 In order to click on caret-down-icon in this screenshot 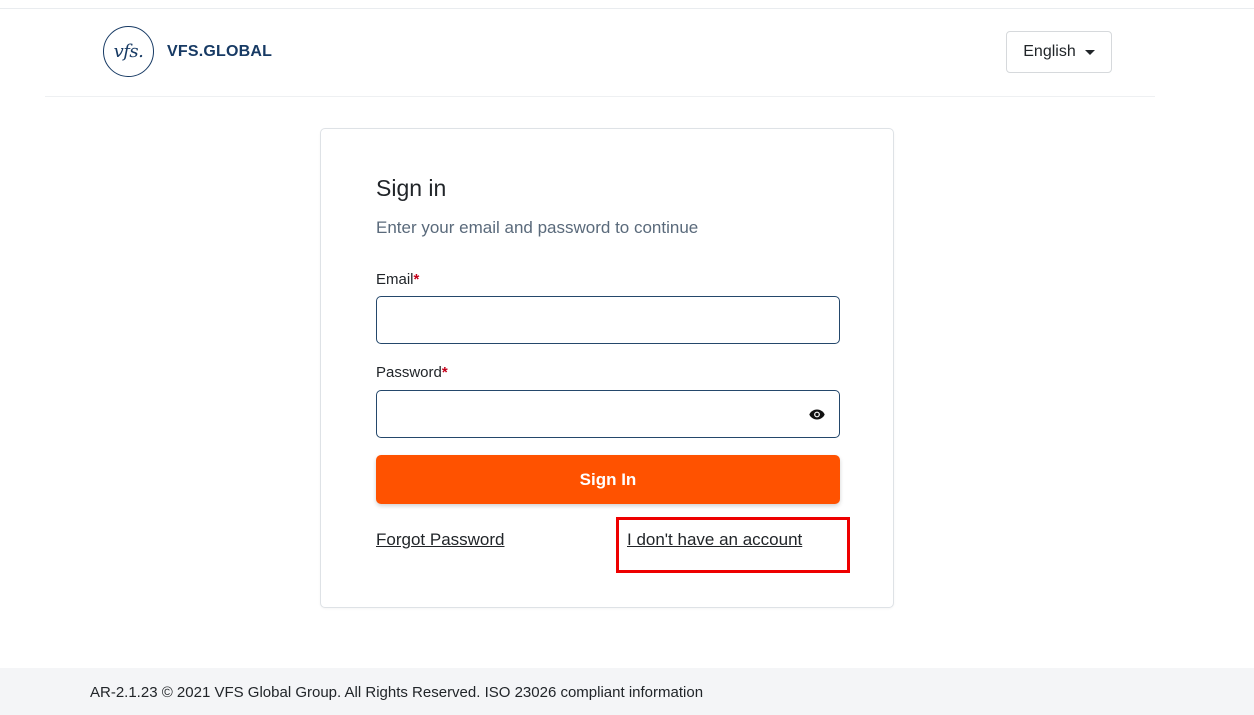, I will do `click(1089, 52)`.